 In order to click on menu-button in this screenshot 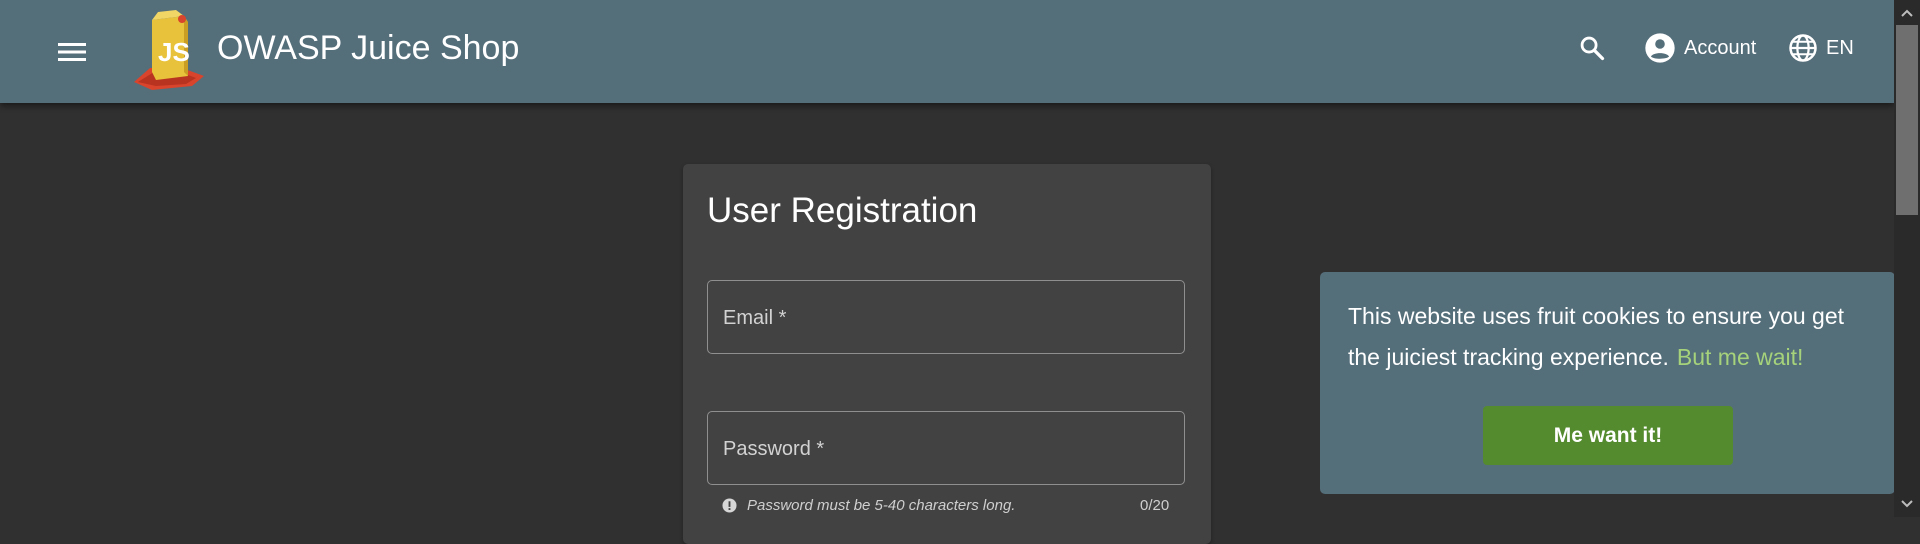, I will do `click(72, 52)`.